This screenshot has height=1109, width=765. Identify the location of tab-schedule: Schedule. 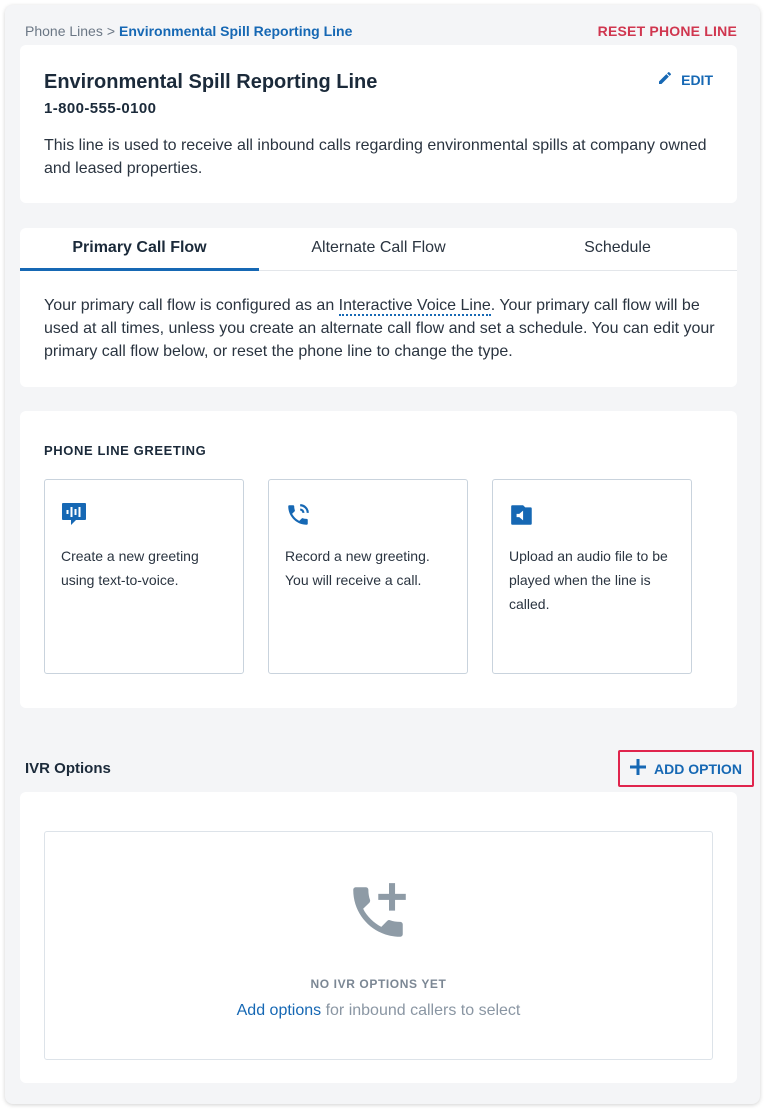
(617, 249).